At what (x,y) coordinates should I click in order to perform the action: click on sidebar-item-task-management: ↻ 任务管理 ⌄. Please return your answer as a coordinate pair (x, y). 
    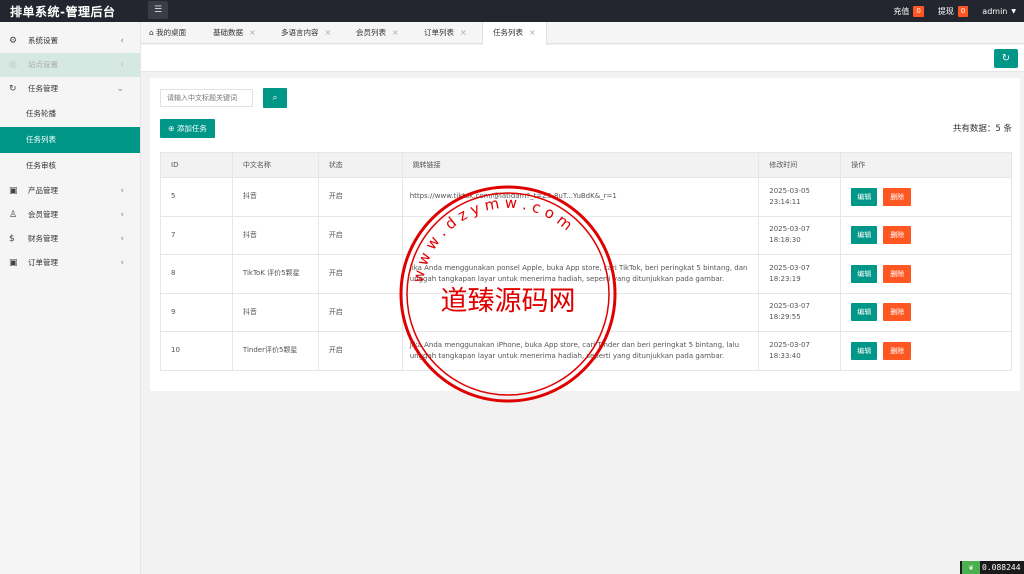
    Looking at the image, I should click on (70, 89).